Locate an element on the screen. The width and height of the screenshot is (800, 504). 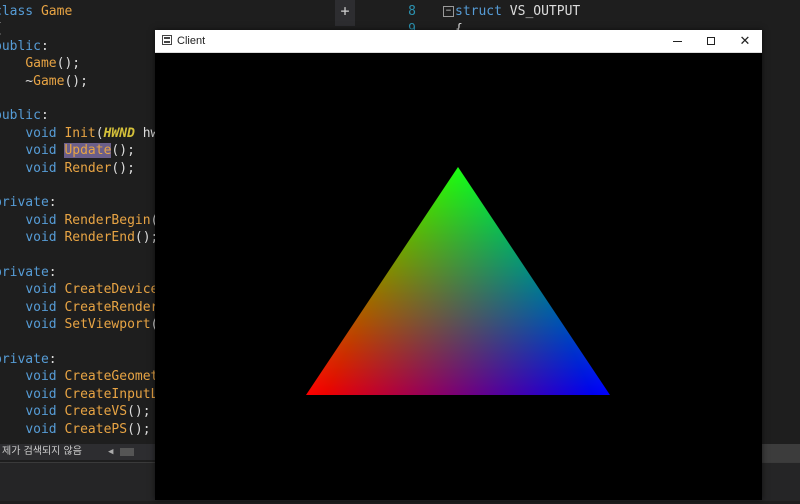
close-button: ✕ is located at coordinates (745, 41).